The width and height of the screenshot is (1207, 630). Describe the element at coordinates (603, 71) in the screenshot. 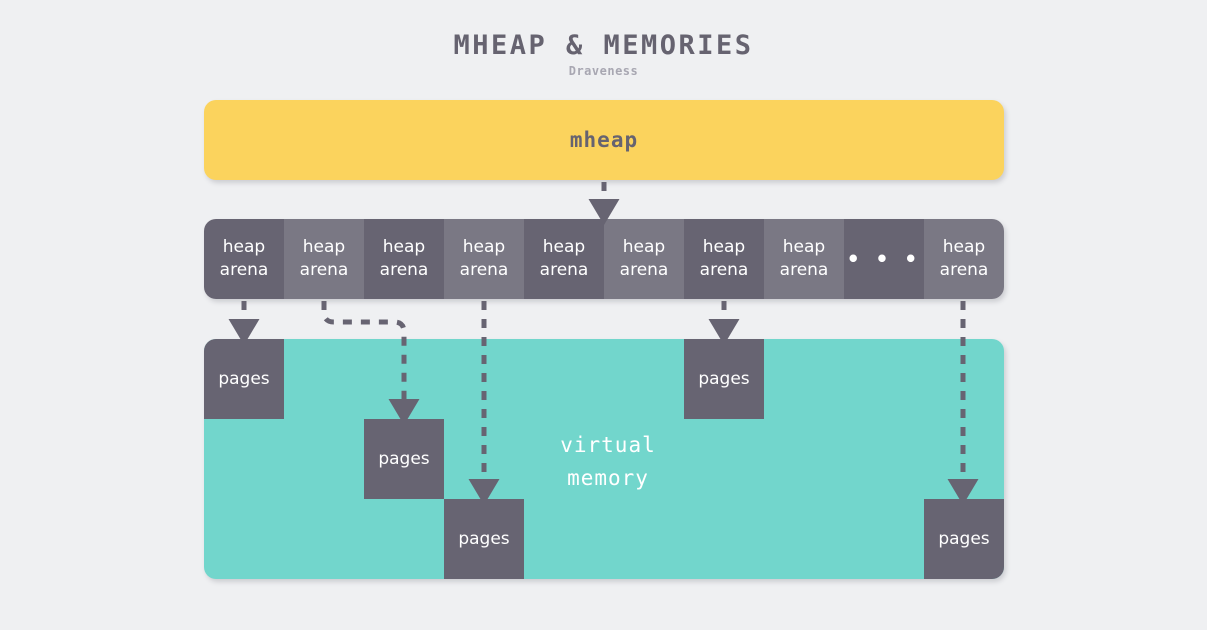

I see `page-subtitle: Draveness` at that location.